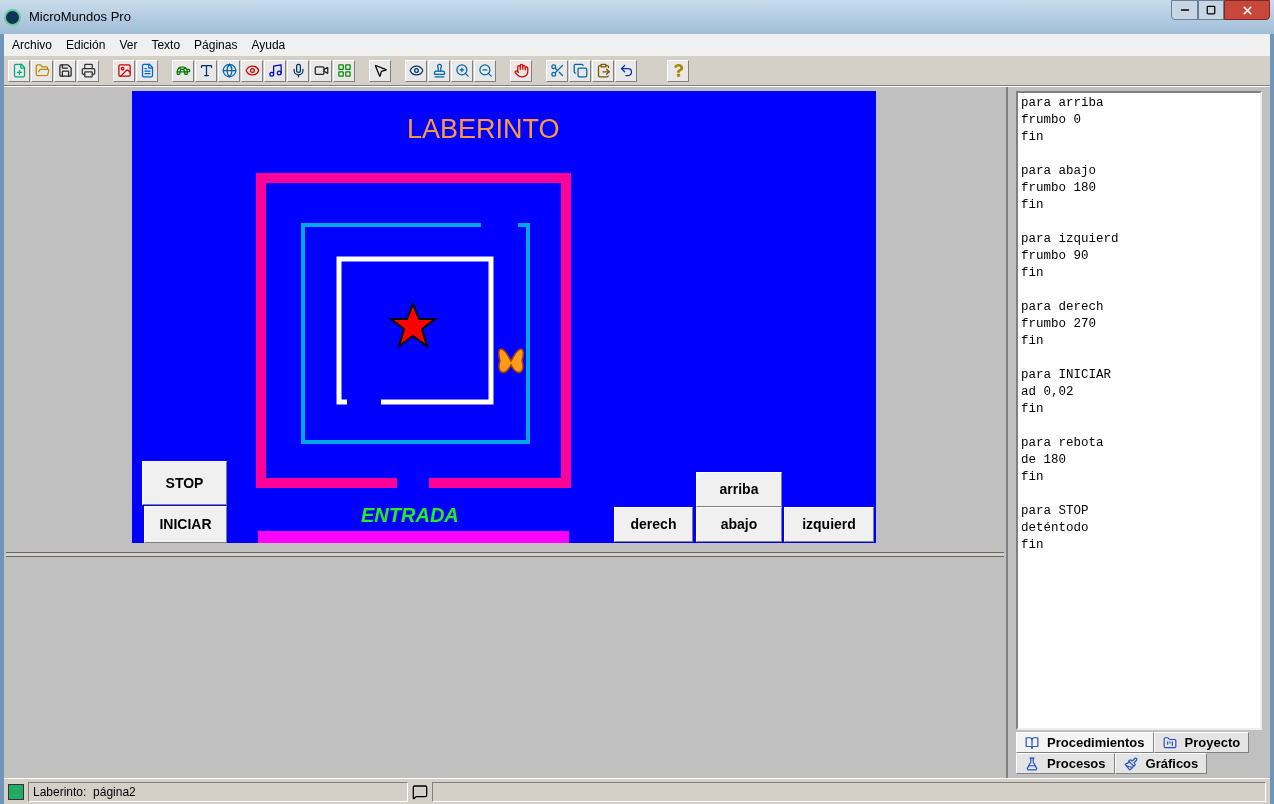  What do you see at coordinates (344, 70) in the screenshot?
I see `grid-icon` at bounding box center [344, 70].